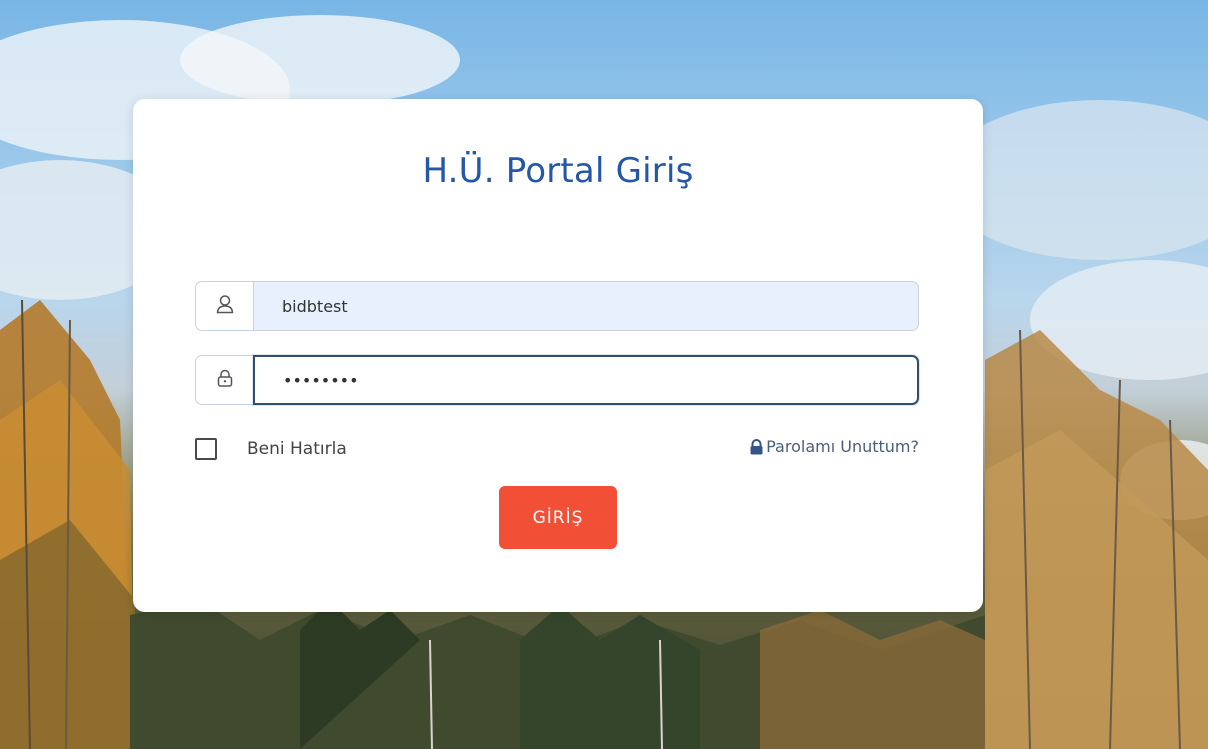  I want to click on login-button: GİRİŞ, so click(558, 517).